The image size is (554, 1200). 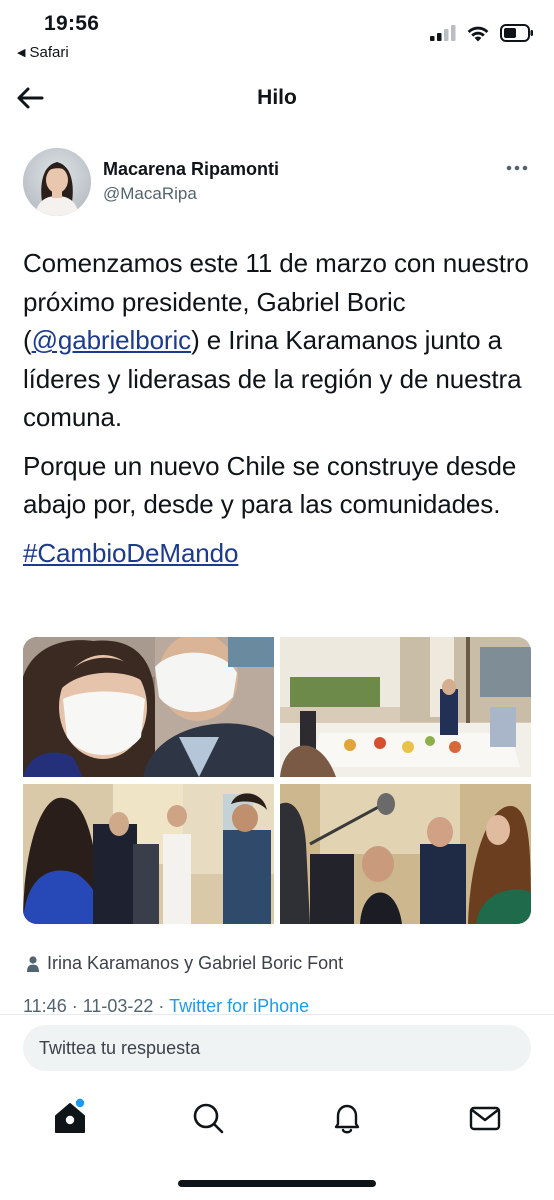 What do you see at coordinates (72, 23) in the screenshot?
I see `status-time: 19:56` at bounding box center [72, 23].